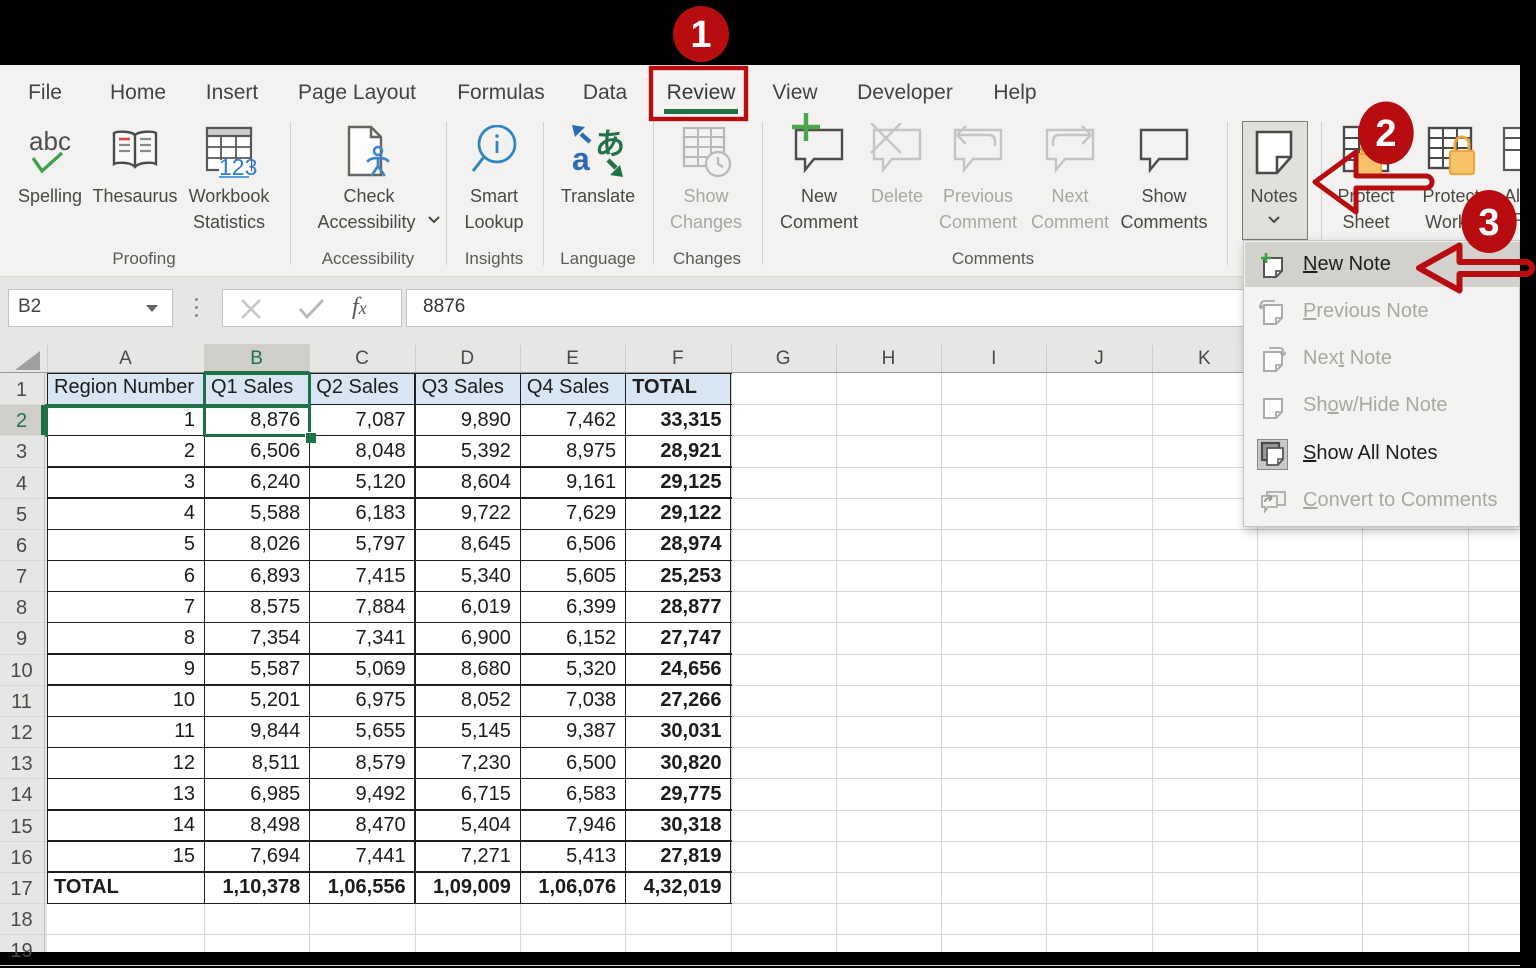  Describe the element at coordinates (700, 35) in the screenshot. I see `svg-text: 1` at that location.